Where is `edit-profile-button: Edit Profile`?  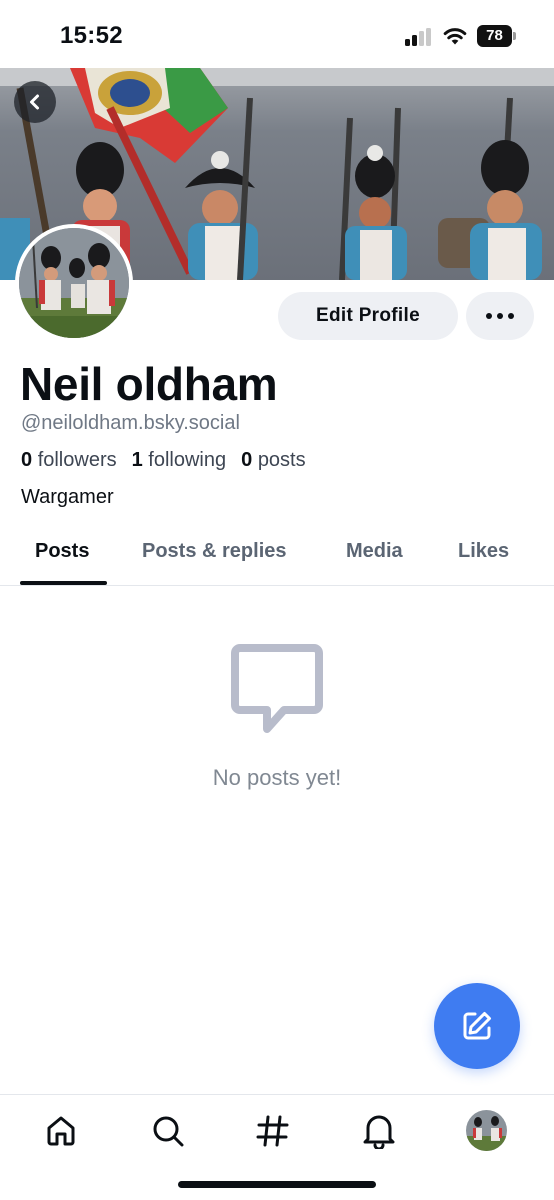
edit-profile-button: Edit Profile is located at coordinates (368, 316).